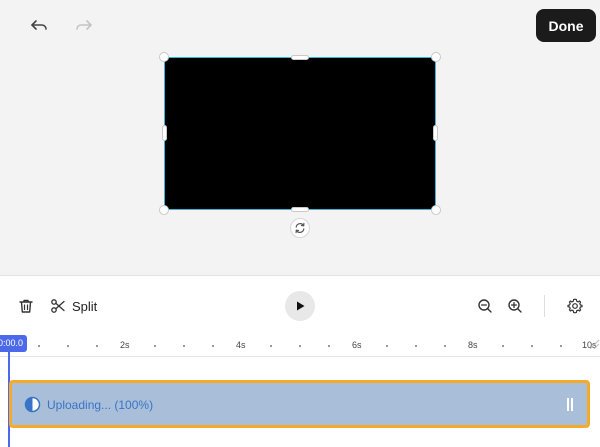 Image resolution: width=600 pixels, height=447 pixels. Describe the element at coordinates (357, 345) in the screenshot. I see `ruler-tick-label: 6s` at that location.